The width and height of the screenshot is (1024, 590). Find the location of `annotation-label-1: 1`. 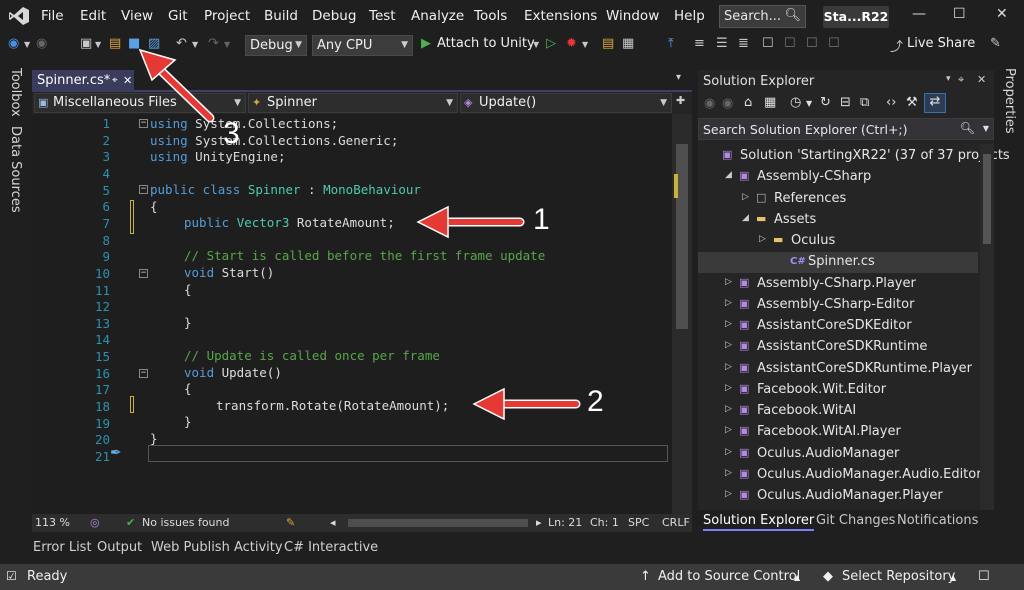

annotation-label-1: 1 is located at coordinates (541, 219).